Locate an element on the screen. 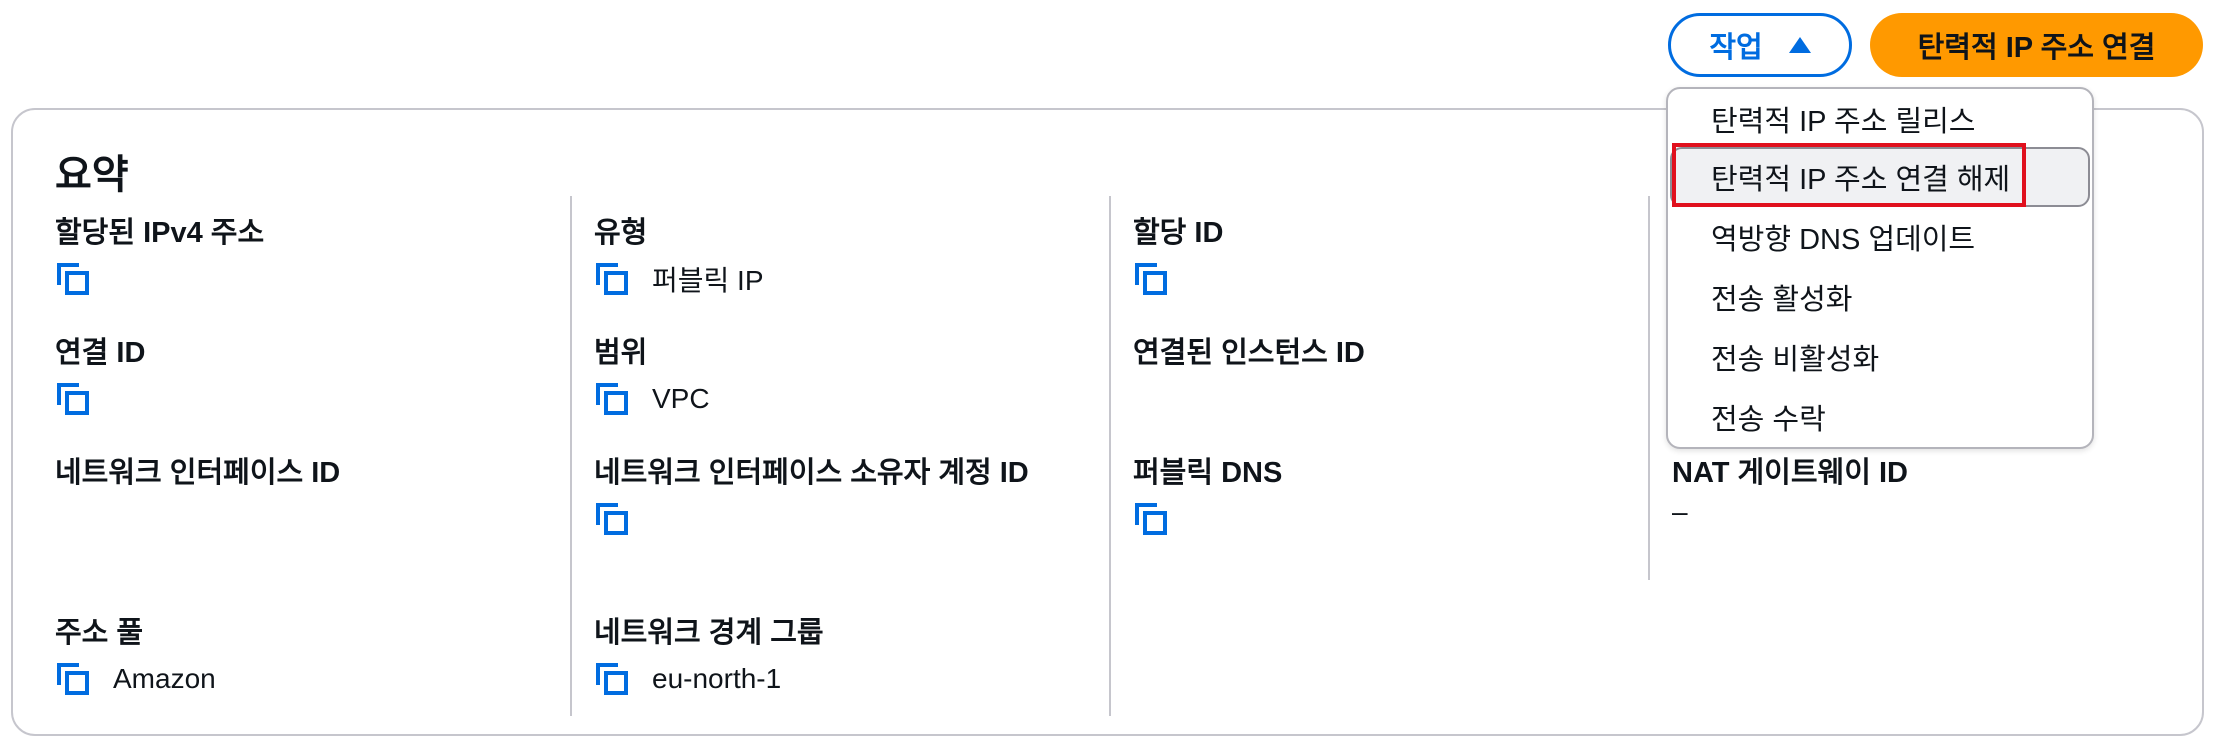 This screenshot has width=2216, height=747. field-label: 네트워크 인터페이스 소유자 계정 ID is located at coordinates (811, 473).